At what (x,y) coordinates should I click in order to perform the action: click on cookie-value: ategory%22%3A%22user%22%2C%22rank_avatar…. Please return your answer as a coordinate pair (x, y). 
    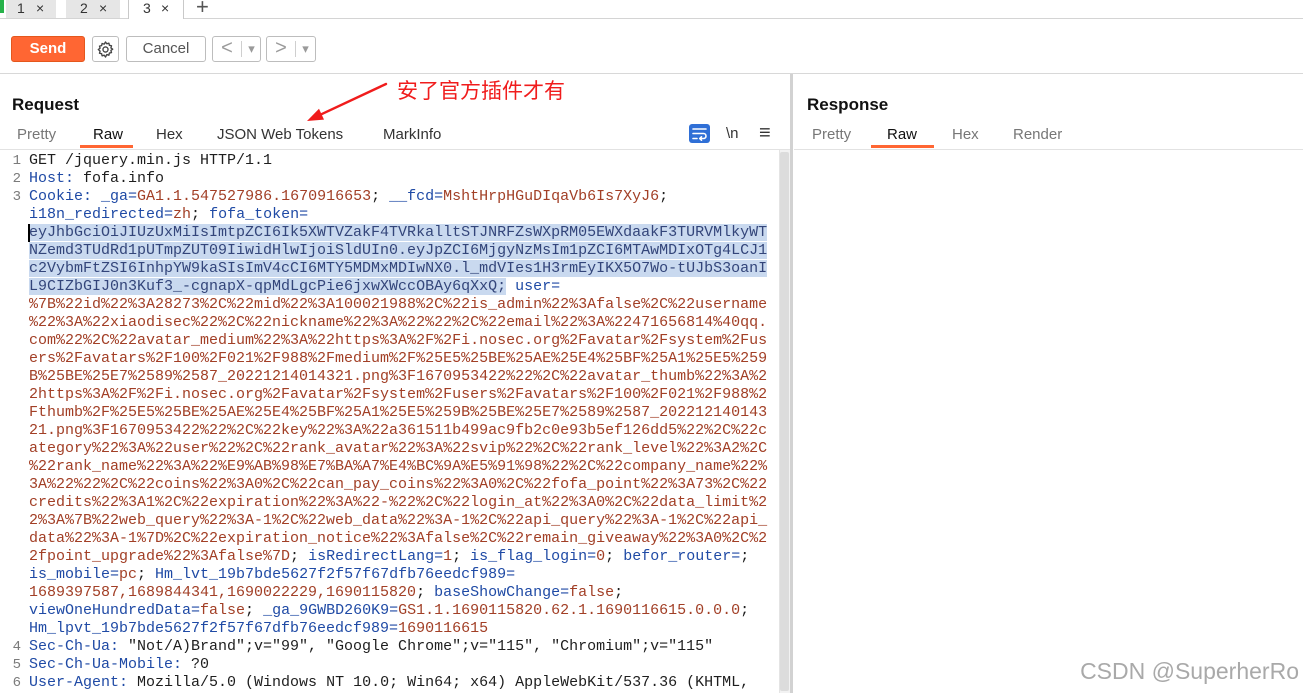
    Looking at the image, I should click on (398, 448).